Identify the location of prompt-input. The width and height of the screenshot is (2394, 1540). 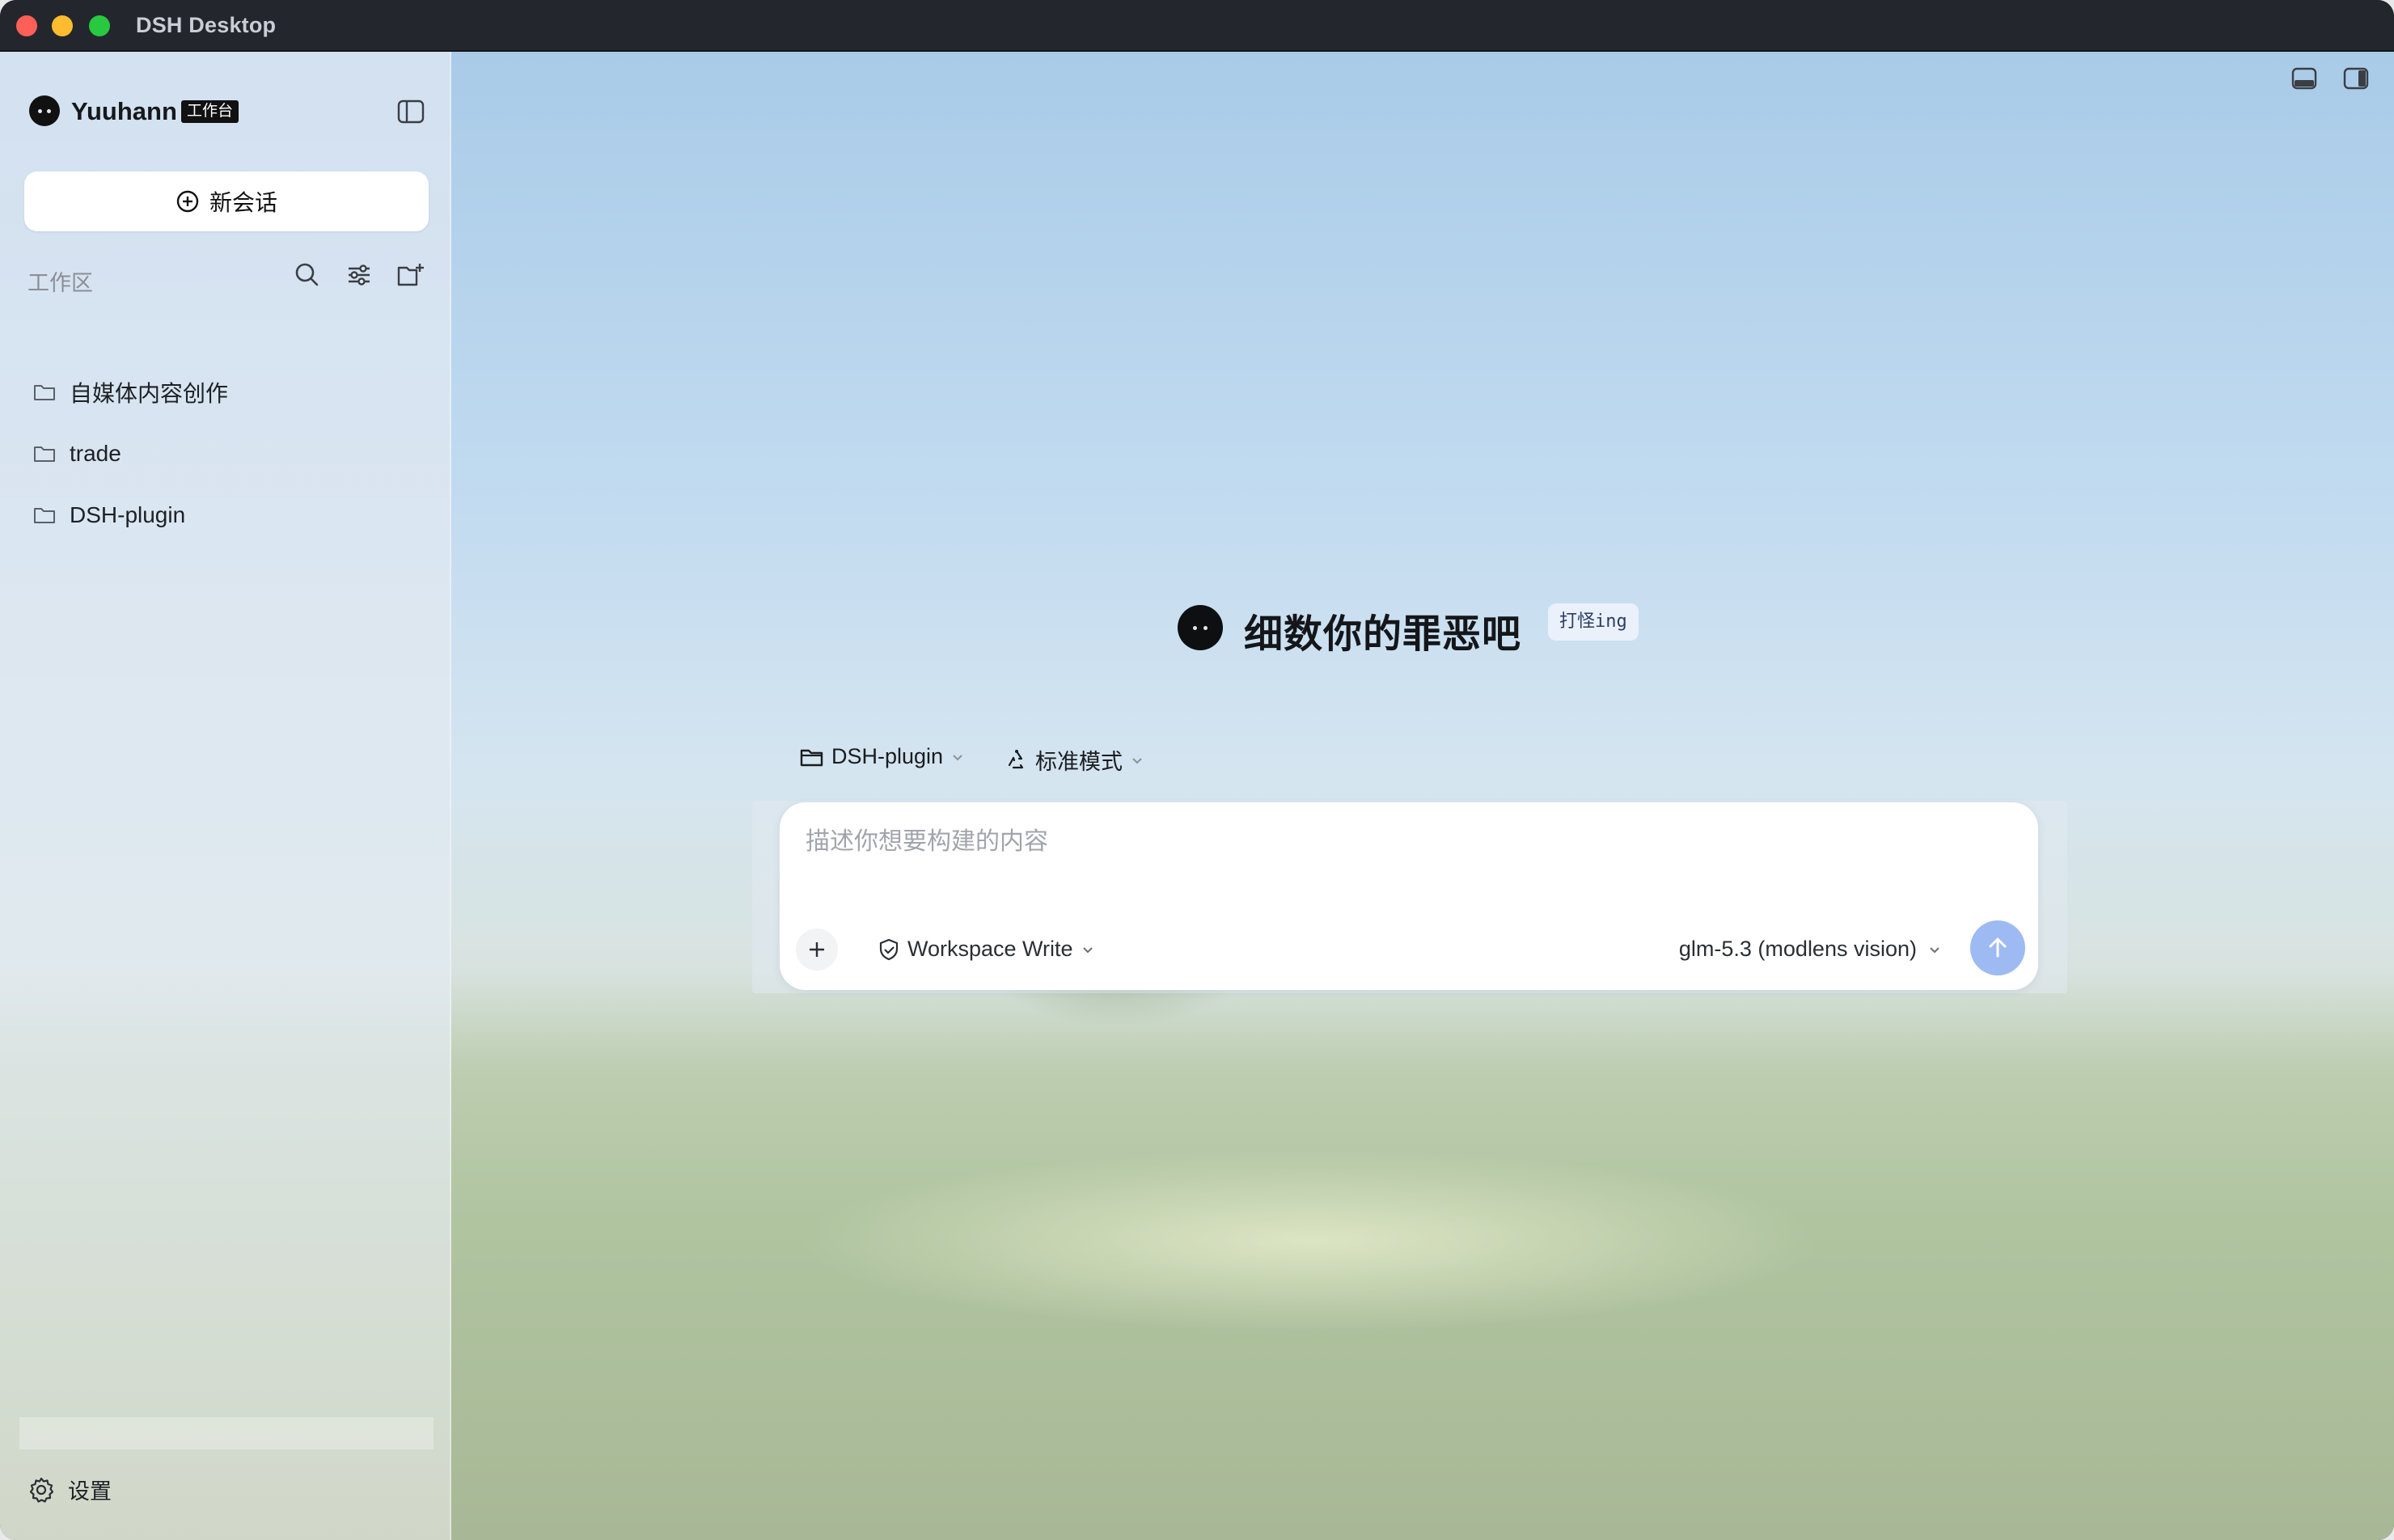
(1372, 842).